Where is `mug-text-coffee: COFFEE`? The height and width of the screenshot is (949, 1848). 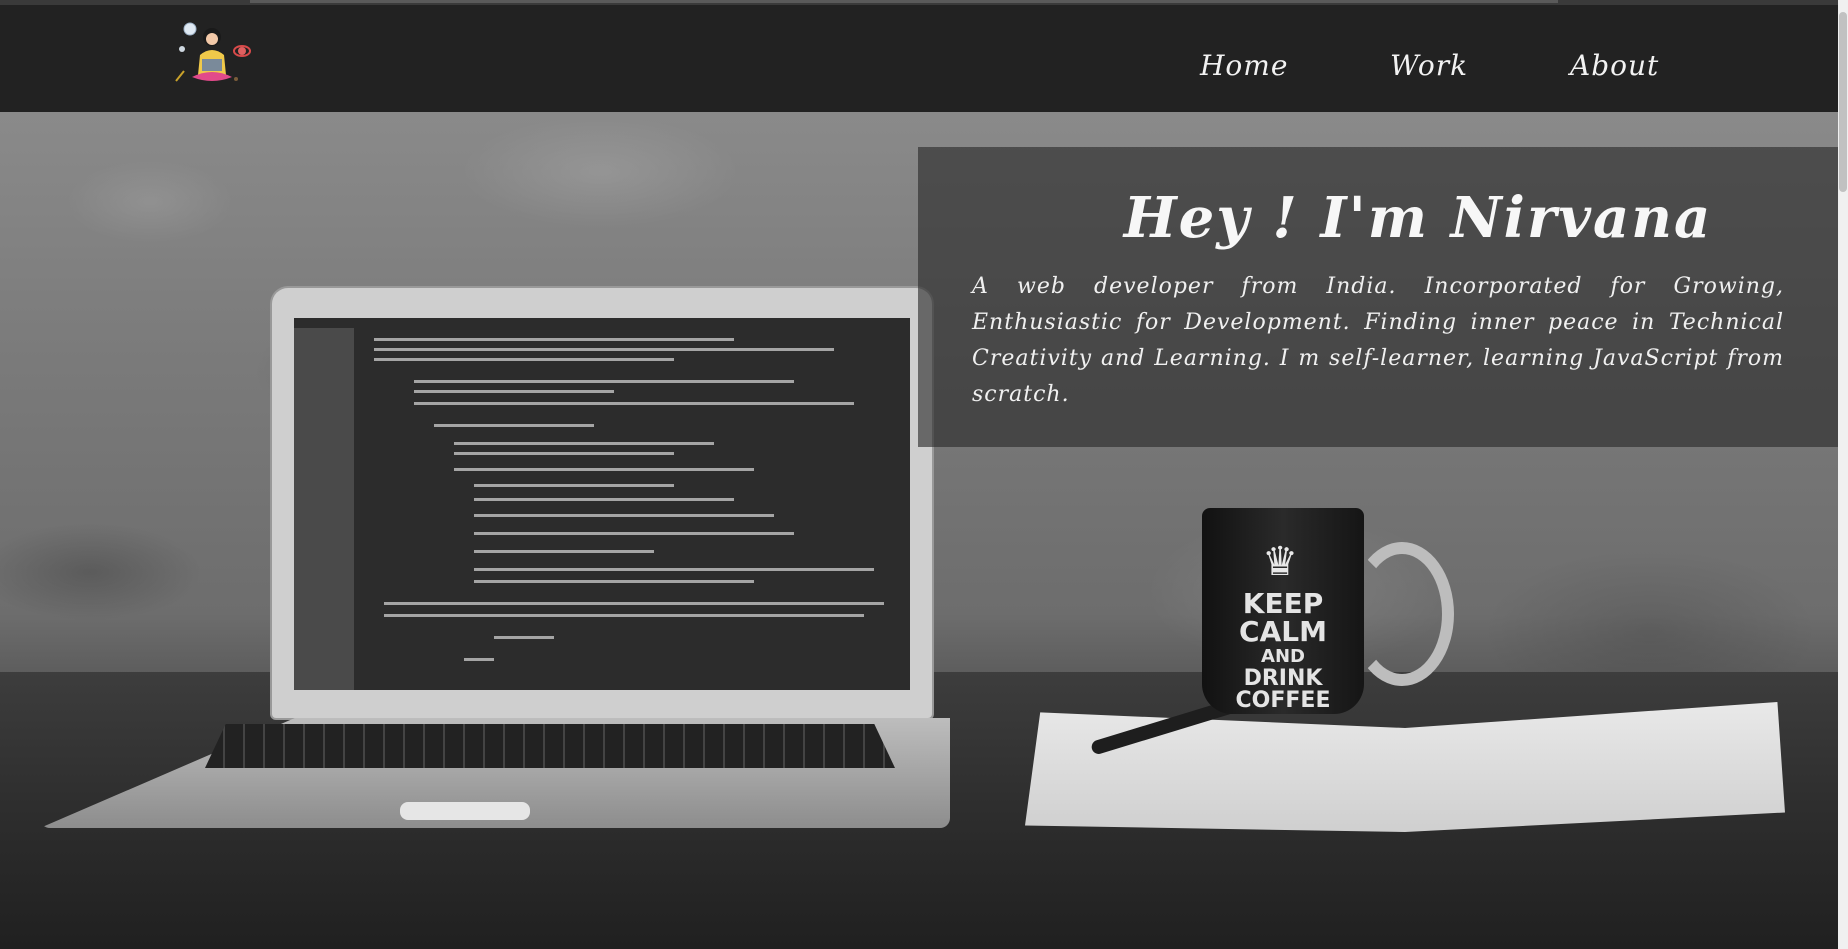 mug-text-coffee: COFFEE is located at coordinates (1283, 700).